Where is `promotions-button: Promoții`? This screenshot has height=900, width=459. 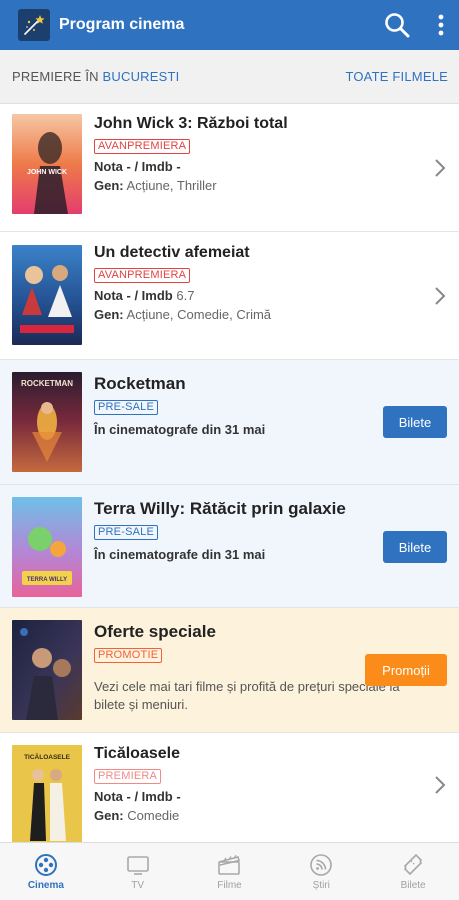
promotions-button: Promoții is located at coordinates (406, 670).